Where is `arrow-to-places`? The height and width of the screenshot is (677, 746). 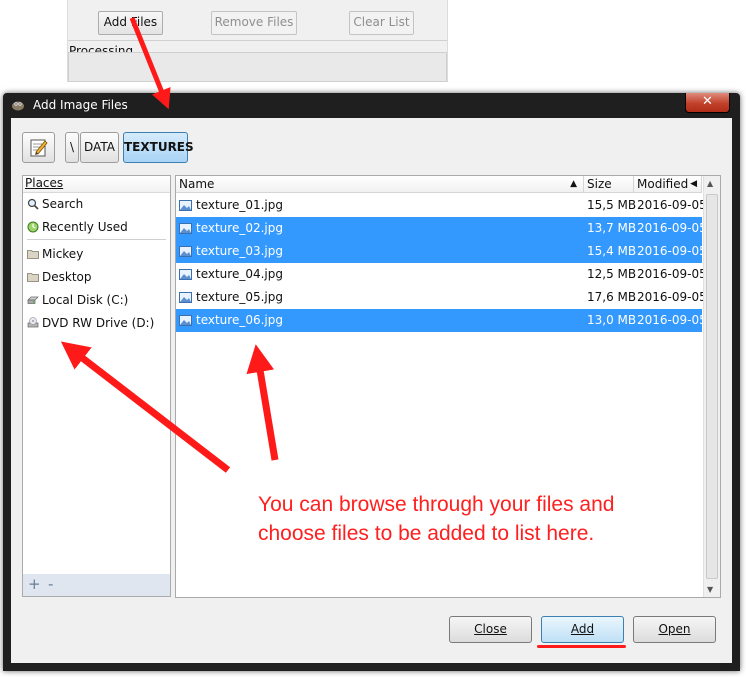 arrow-to-places is located at coordinates (145, 407).